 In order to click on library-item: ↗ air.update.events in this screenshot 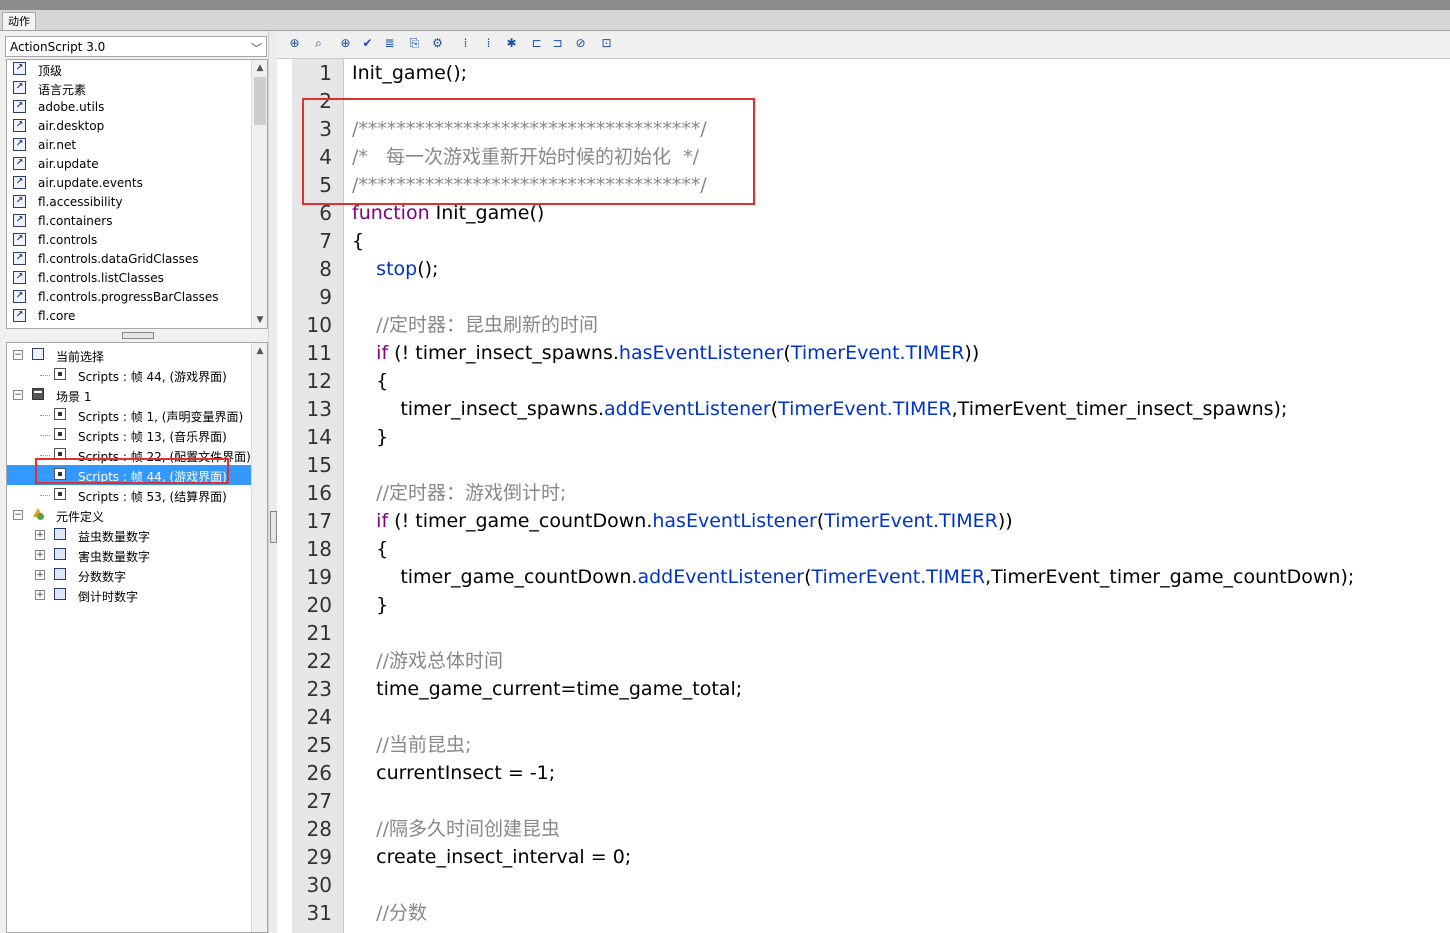, I will do `click(129, 183)`.